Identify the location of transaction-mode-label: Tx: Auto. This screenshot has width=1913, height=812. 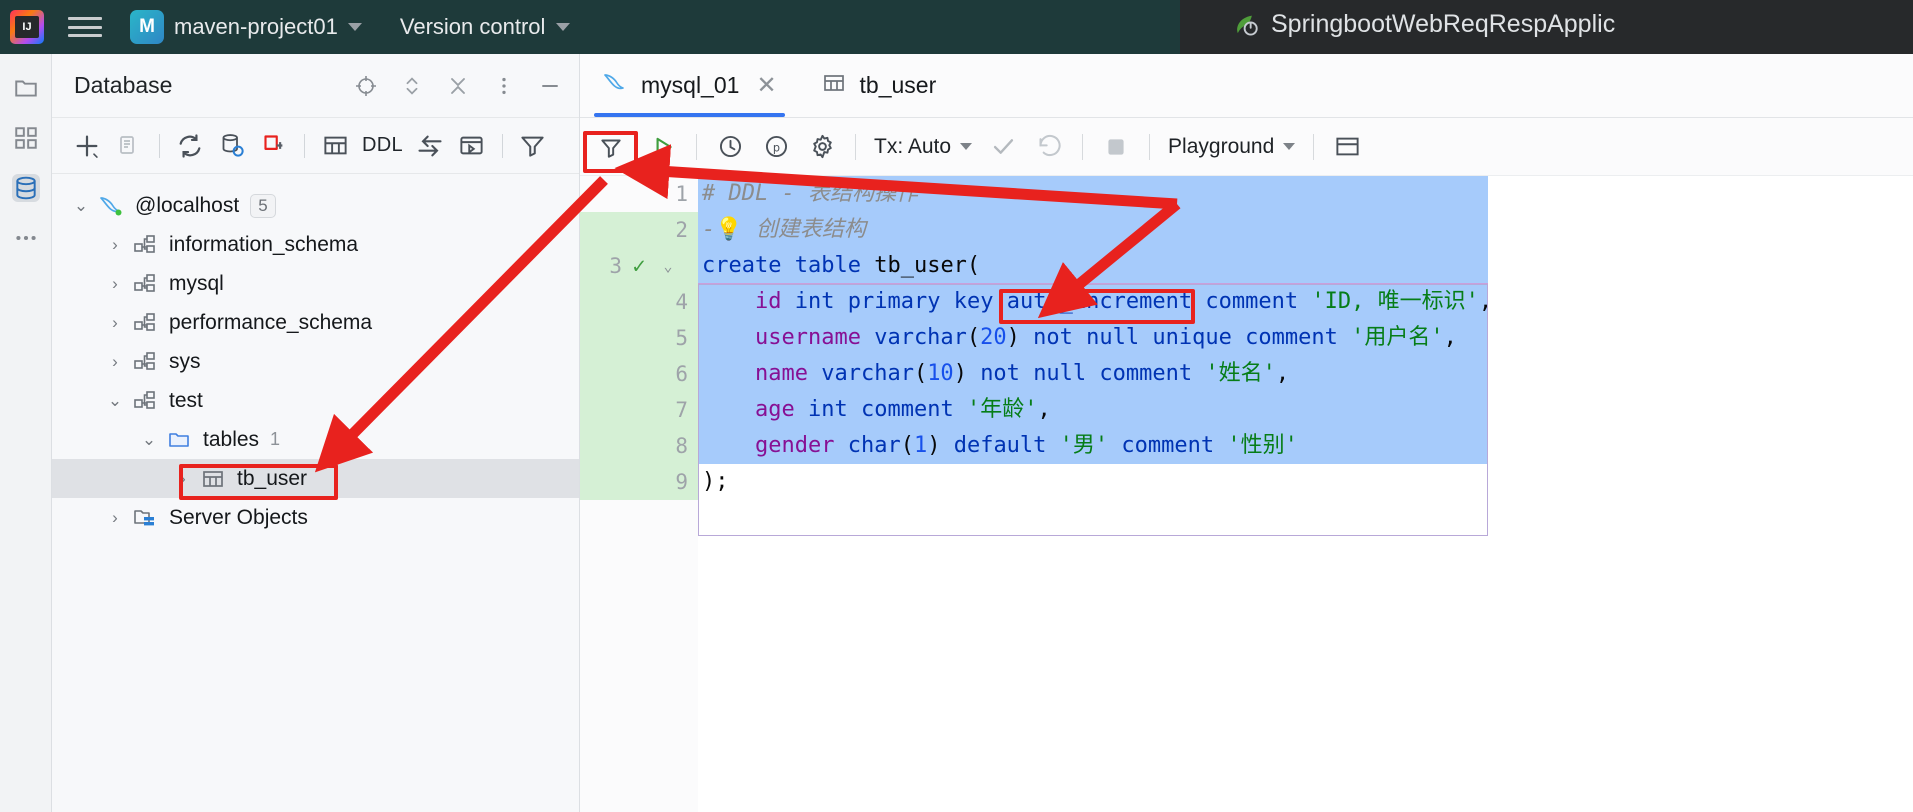
(913, 146).